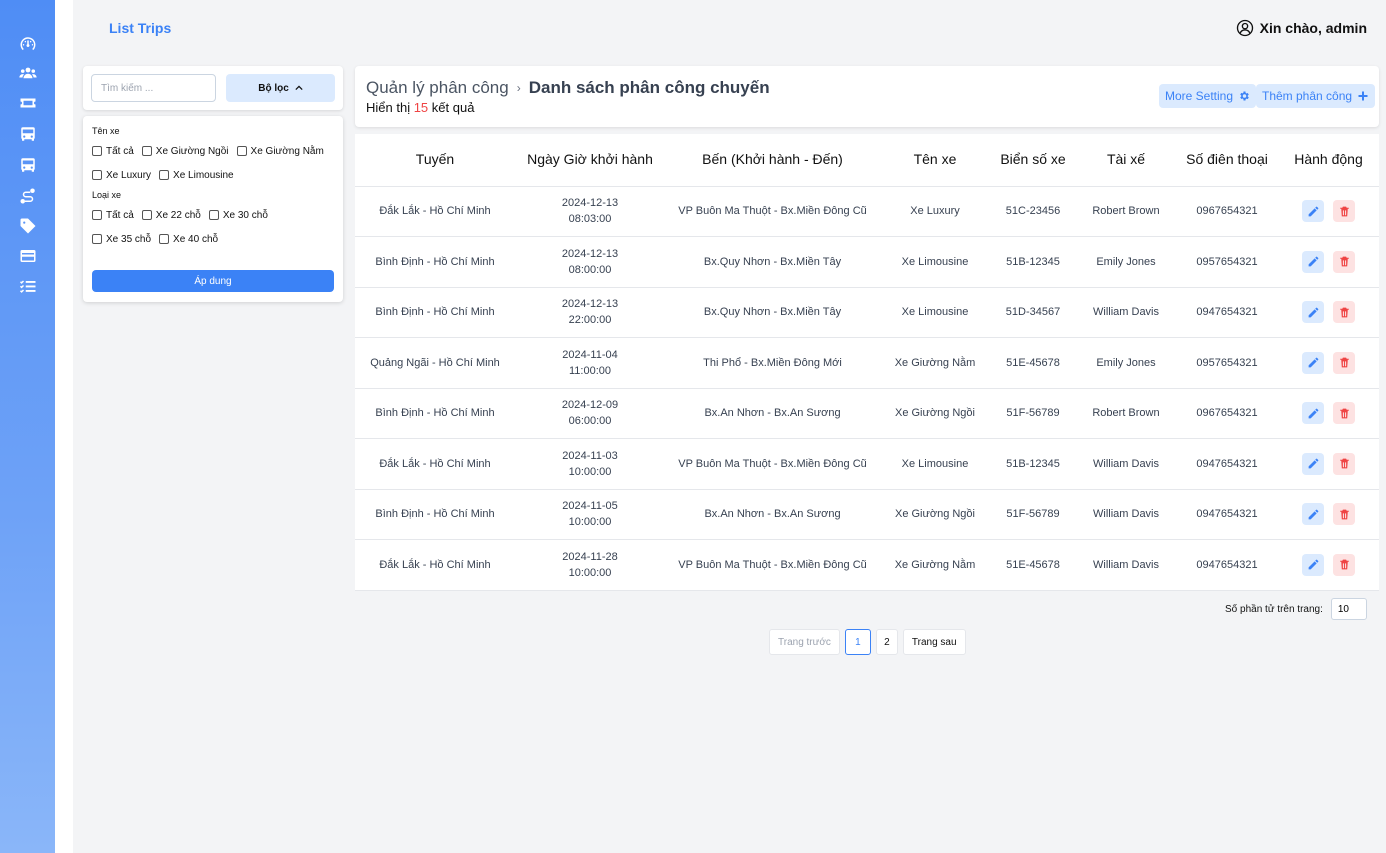  Describe the element at coordinates (804, 642) in the screenshot. I see `prev-page-button: Trang trước` at that location.